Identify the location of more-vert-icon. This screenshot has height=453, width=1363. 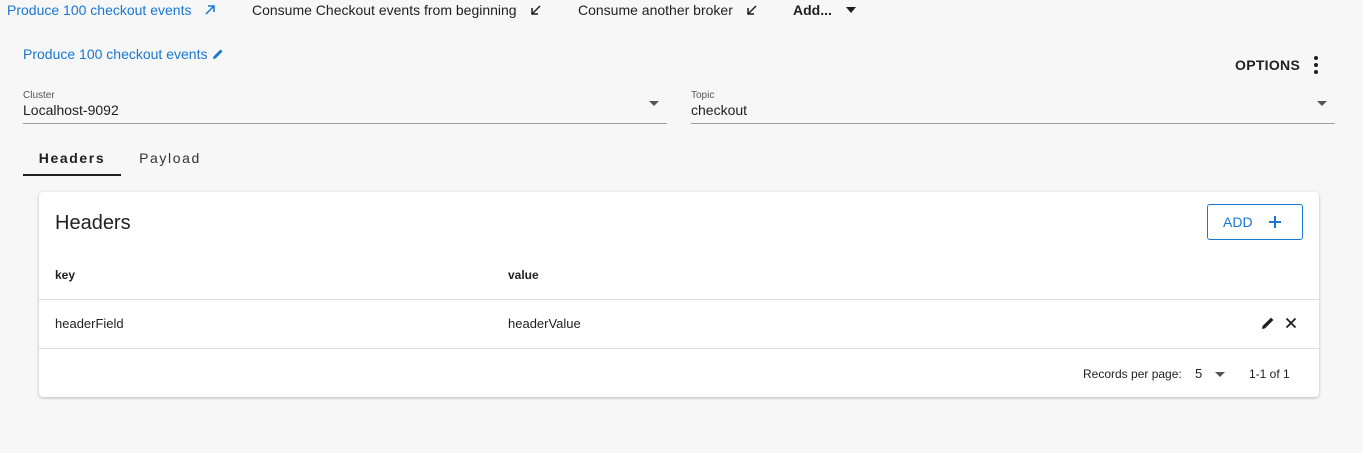
(1316, 65).